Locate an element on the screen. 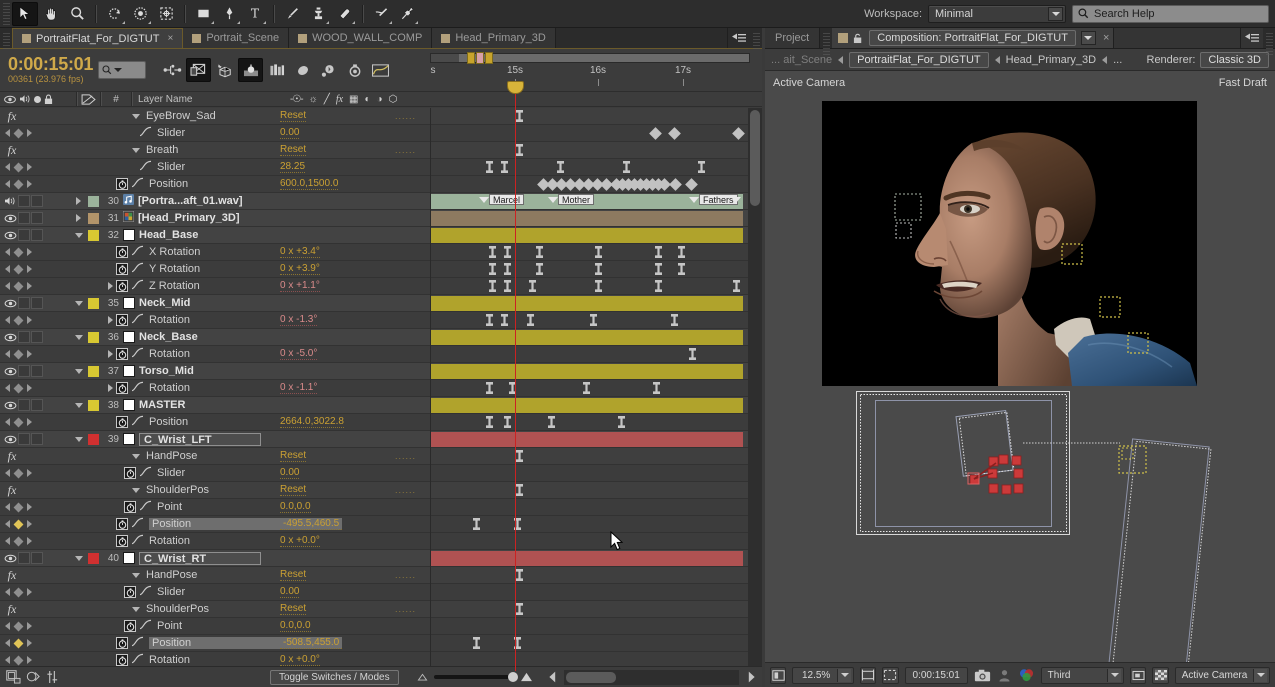 The height and width of the screenshot is (687, 1275). composition-mini-flowchart-button is located at coordinates (172, 70).